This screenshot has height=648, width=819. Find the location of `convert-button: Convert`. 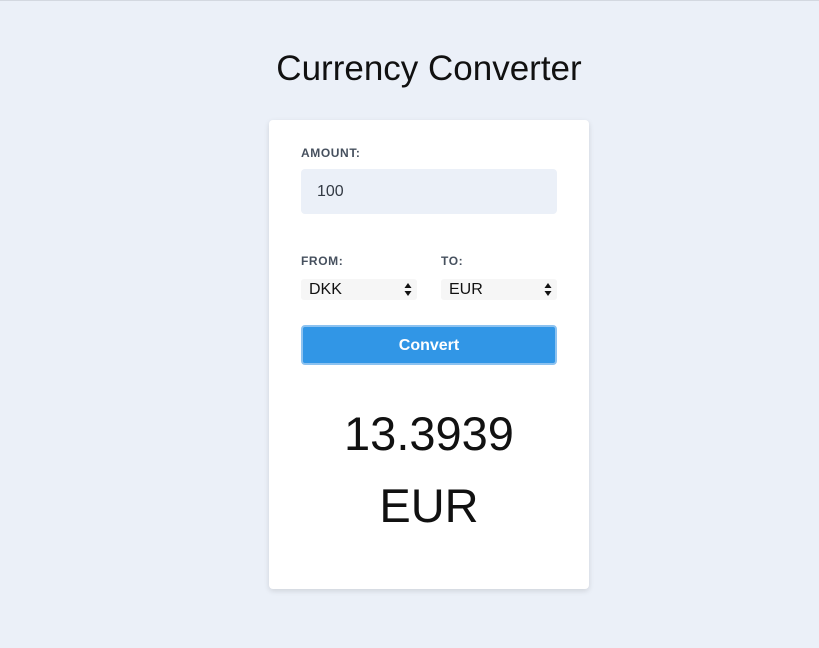

convert-button: Convert is located at coordinates (429, 345).